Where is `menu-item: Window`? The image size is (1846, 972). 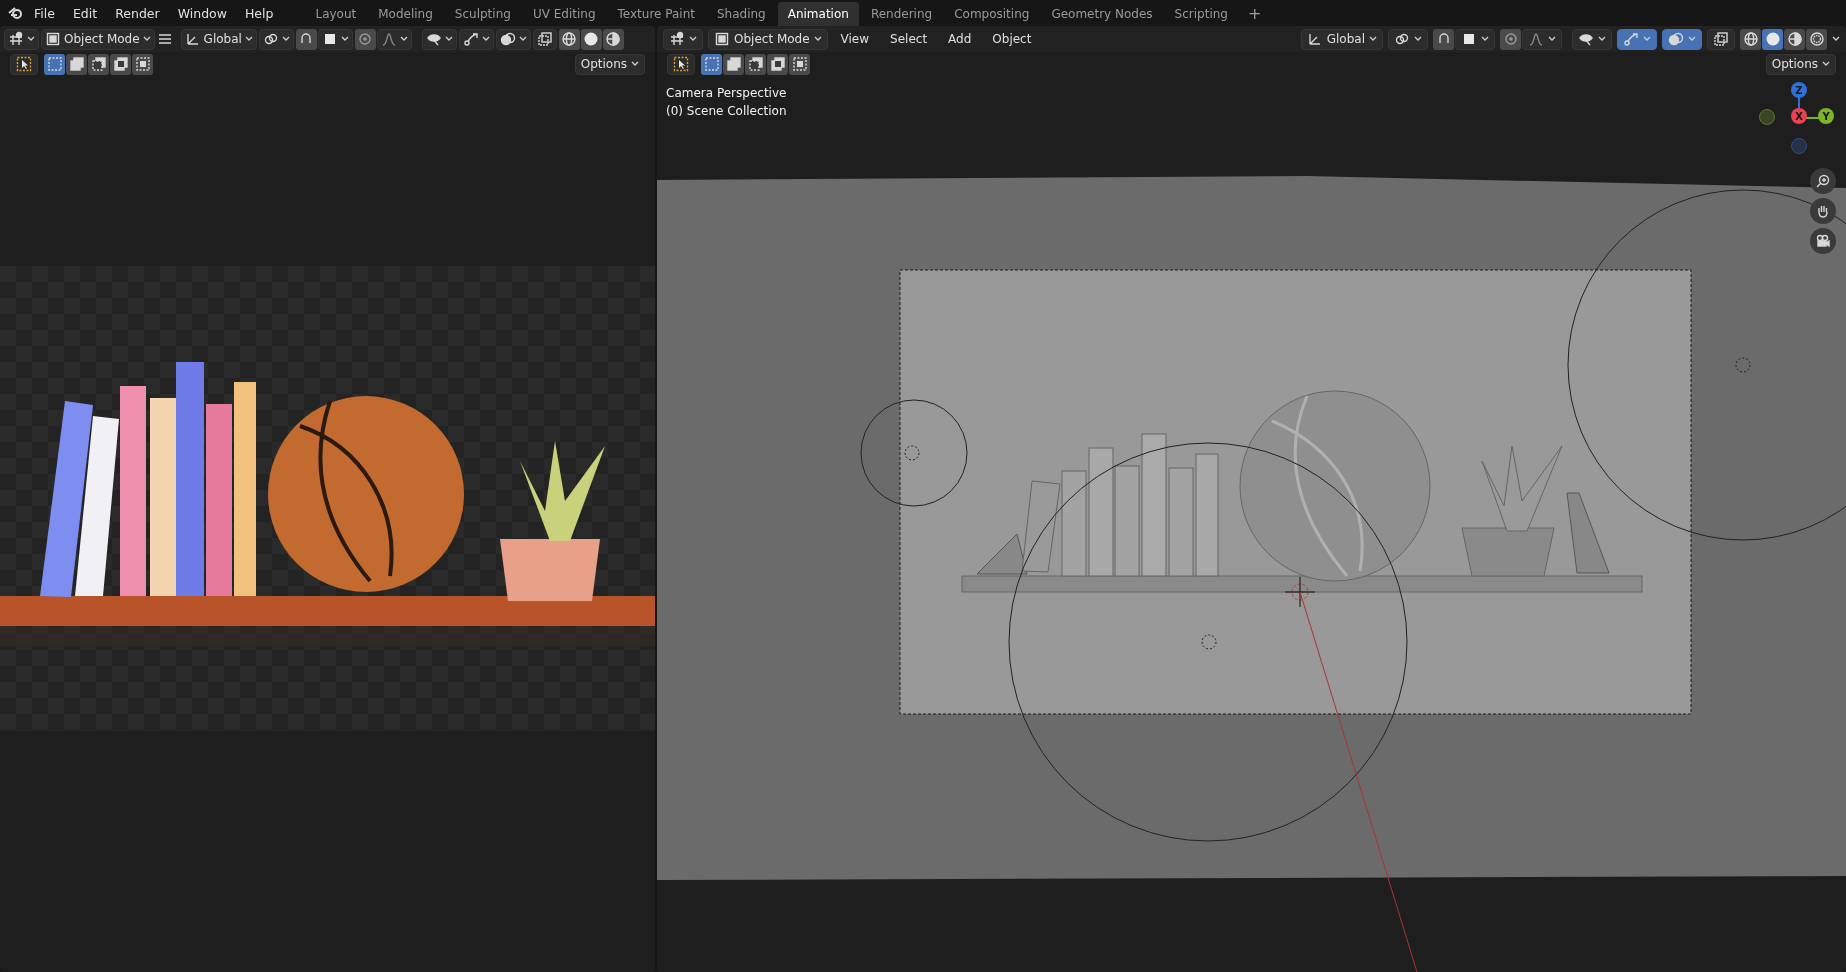
menu-item: Window is located at coordinates (202, 13).